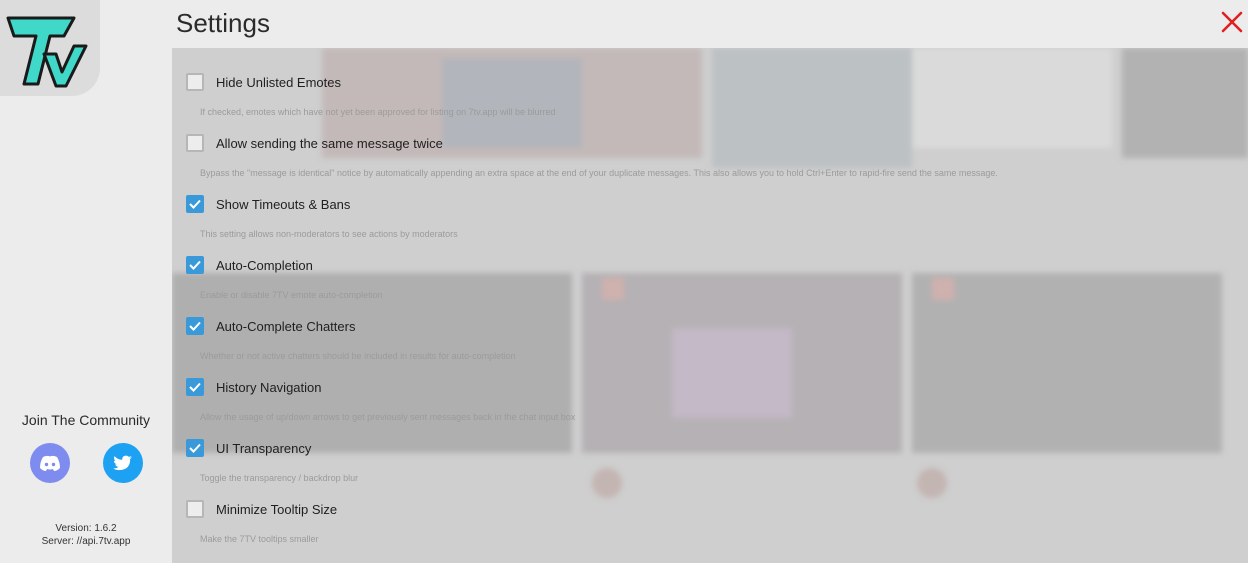 This screenshot has width=1248, height=563. What do you see at coordinates (86, 420) in the screenshot?
I see `community-label: Join The Community` at bounding box center [86, 420].